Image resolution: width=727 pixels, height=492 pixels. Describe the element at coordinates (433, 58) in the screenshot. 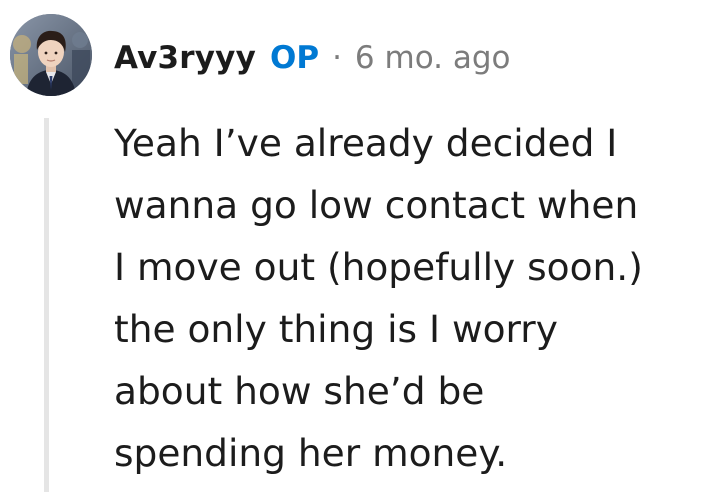

I see `comment-timestamp: 6 mo. ago` at that location.